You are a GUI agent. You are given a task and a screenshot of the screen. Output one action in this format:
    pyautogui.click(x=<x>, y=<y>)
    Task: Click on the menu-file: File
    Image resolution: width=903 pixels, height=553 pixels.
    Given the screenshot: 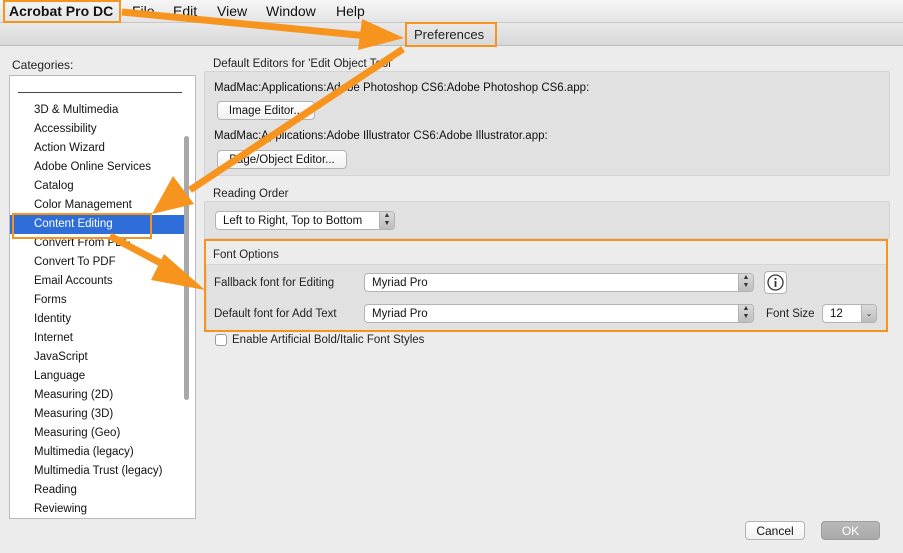 What is the action you would take?
    pyautogui.click(x=143, y=11)
    